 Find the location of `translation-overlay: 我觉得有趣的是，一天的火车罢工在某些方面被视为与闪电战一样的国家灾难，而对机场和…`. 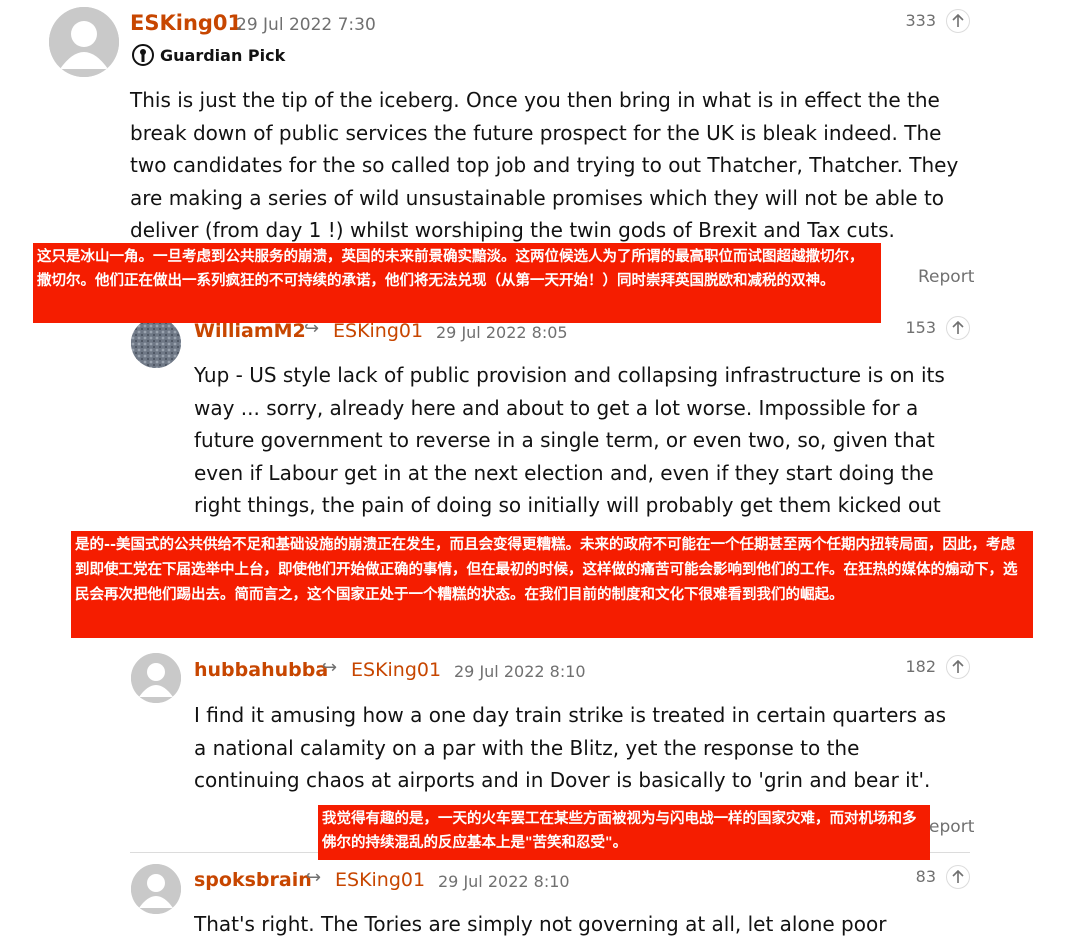

translation-overlay: 我觉得有趣的是，一天的火车罢工在某些方面被视为与闪电战一样的国家灾难，而对机场和… is located at coordinates (624, 832).